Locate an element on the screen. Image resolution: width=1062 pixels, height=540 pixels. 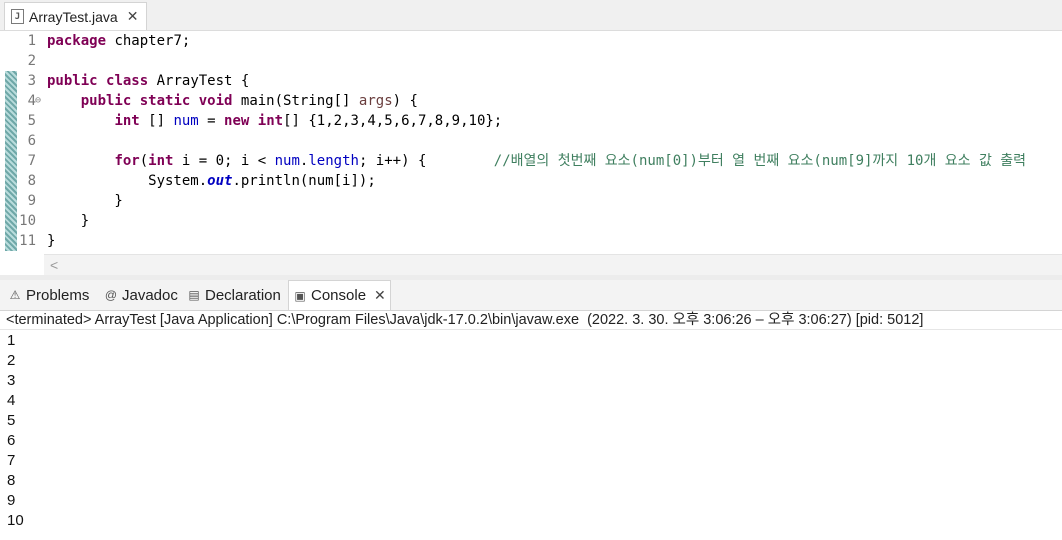
code-text: package chapter7; is located at coordinates (118, 41).